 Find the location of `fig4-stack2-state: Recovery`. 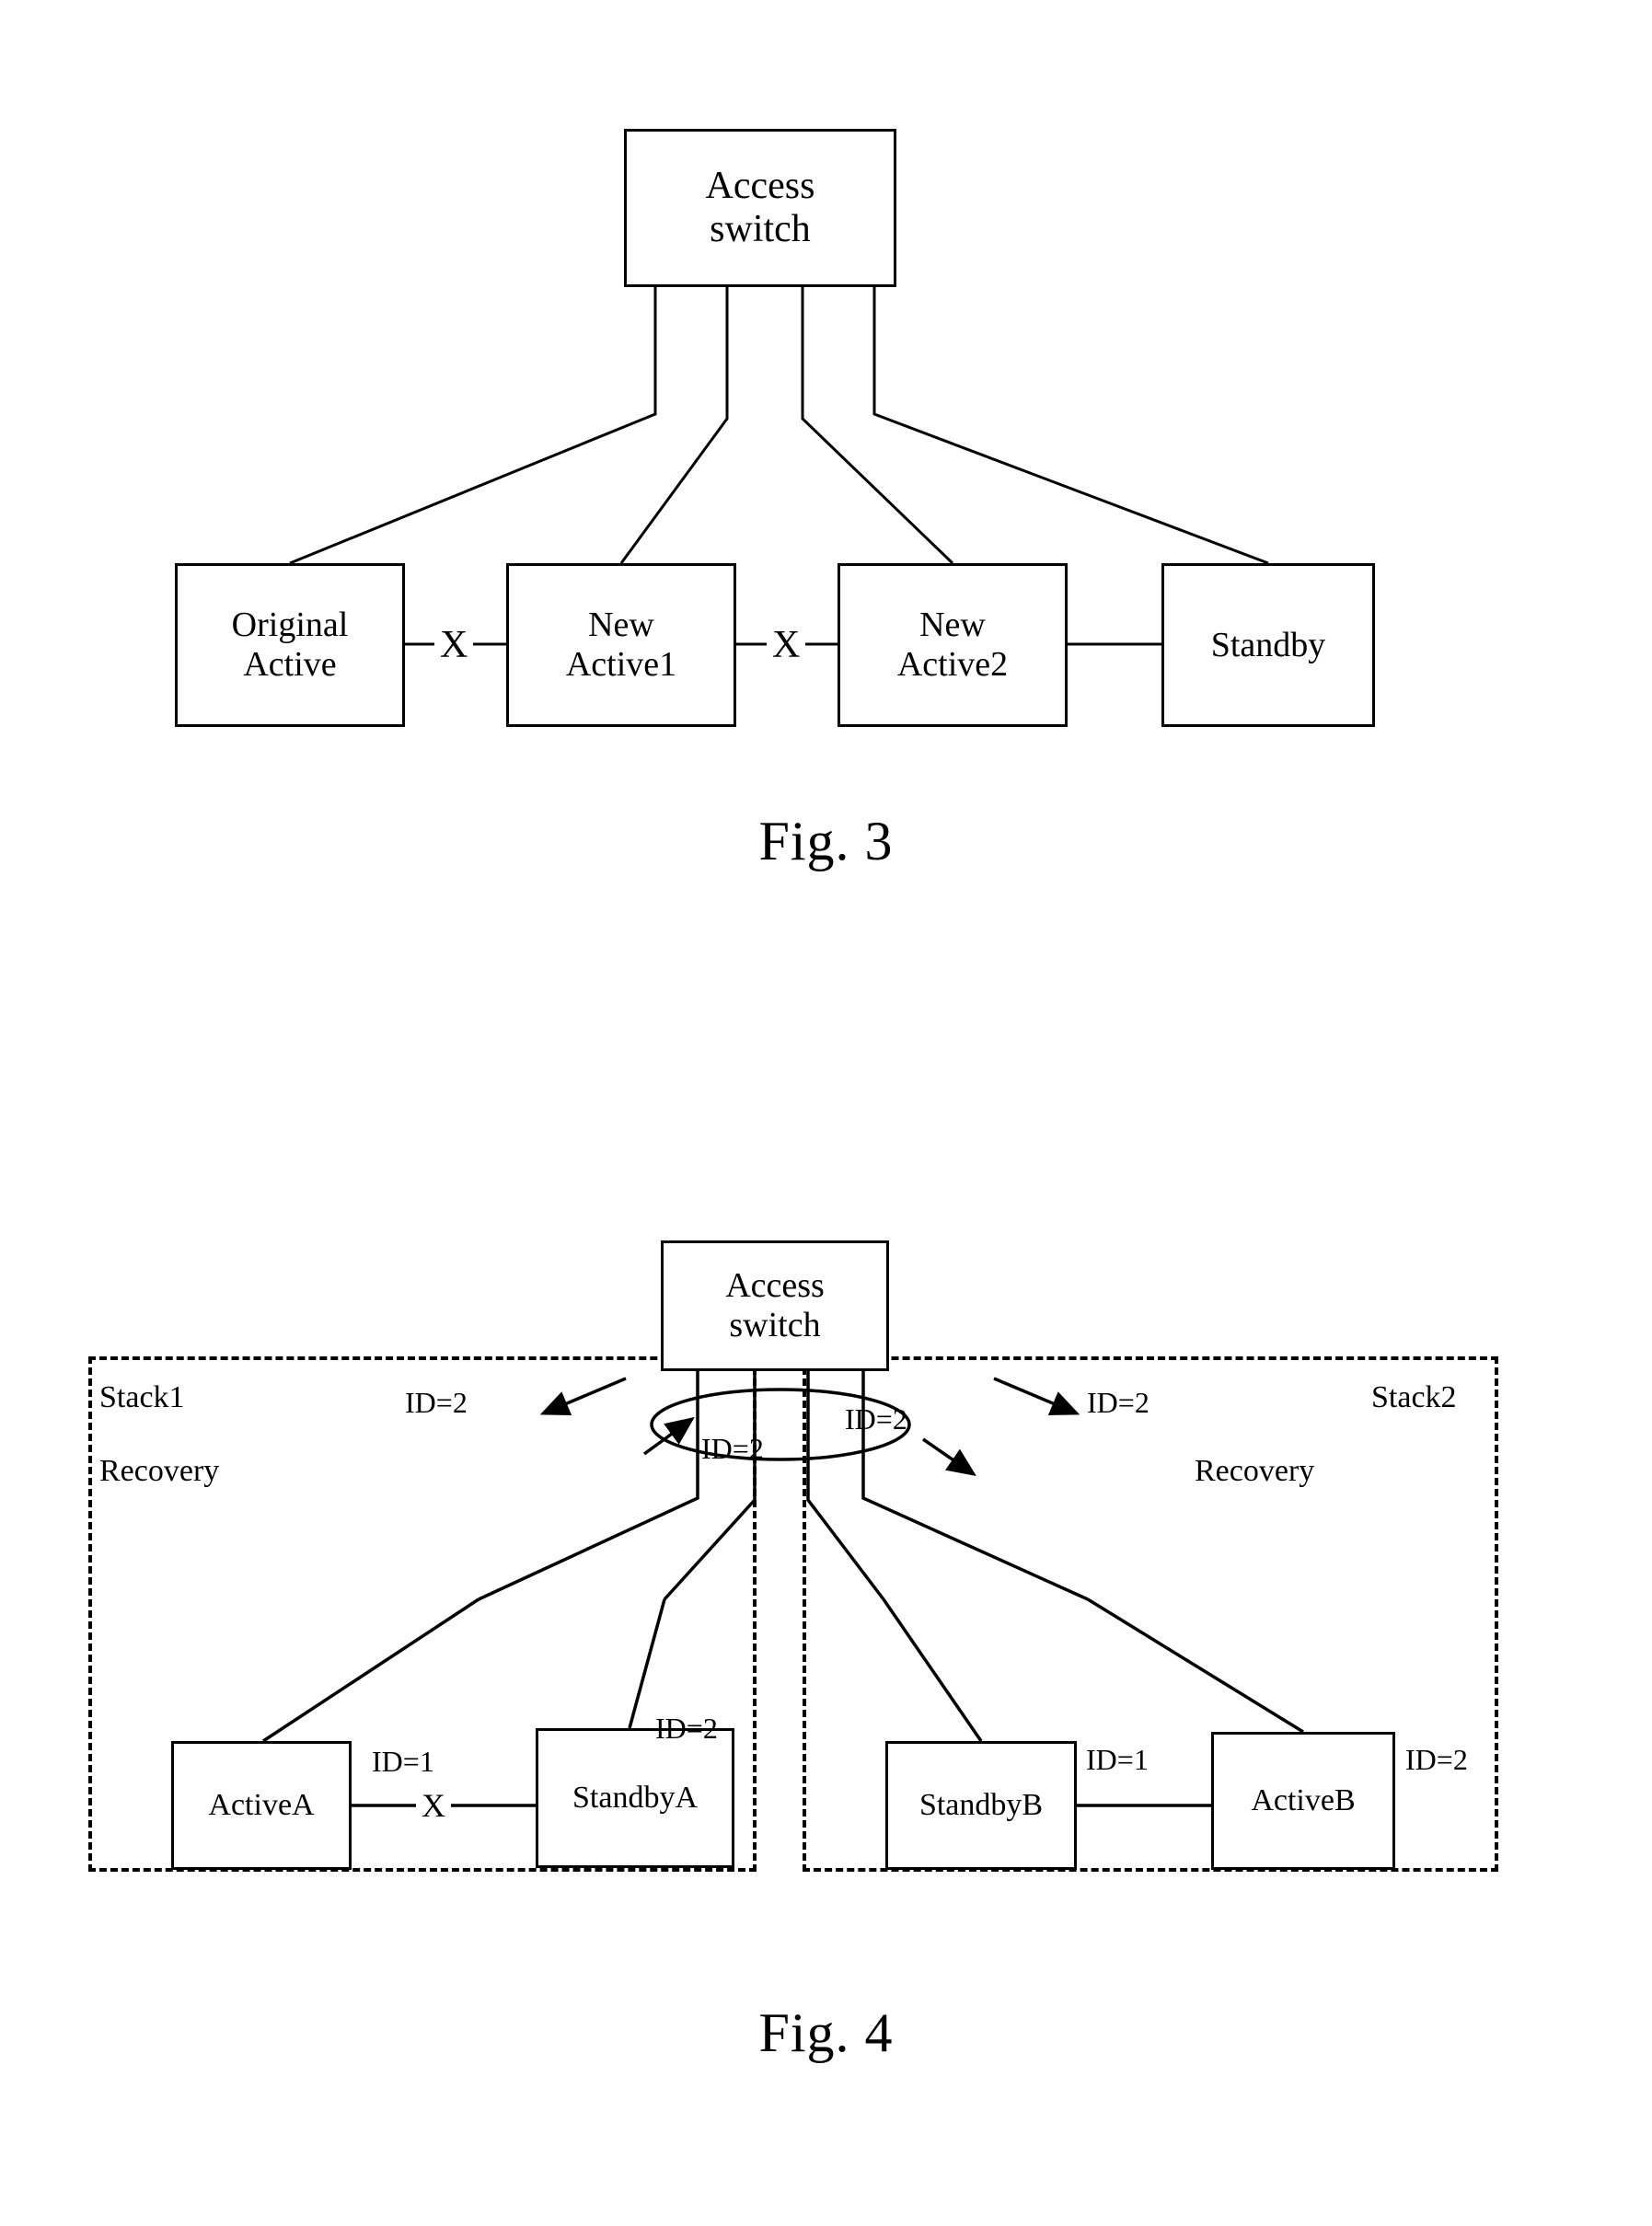

fig4-stack2-state: Recovery is located at coordinates (1255, 1471).